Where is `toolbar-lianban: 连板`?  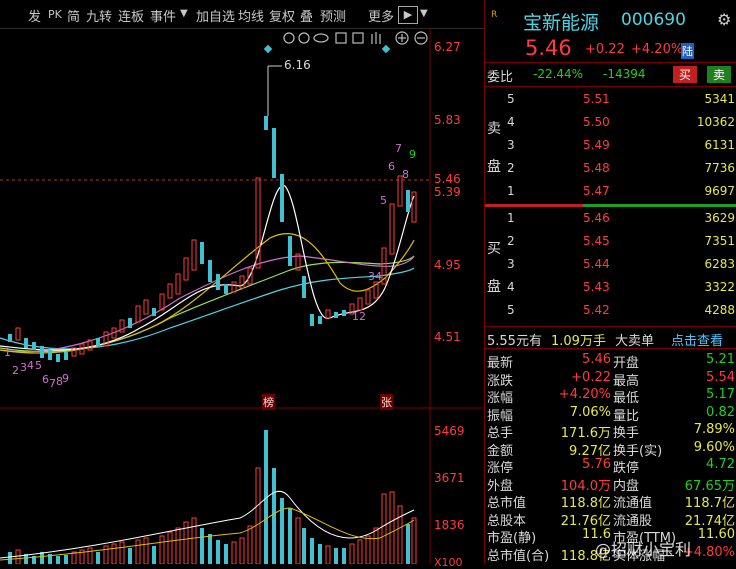
toolbar-lianban: 连板 is located at coordinates (131, 15).